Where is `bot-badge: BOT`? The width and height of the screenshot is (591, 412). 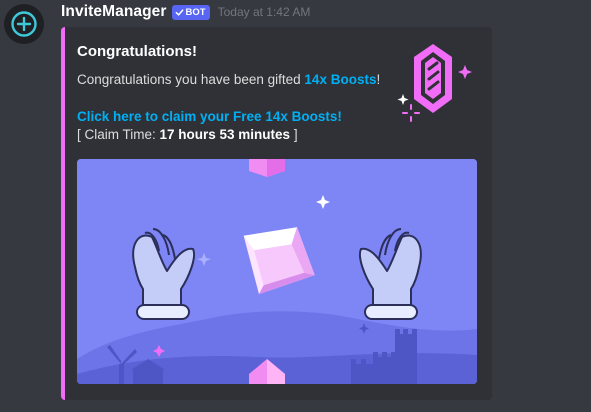
bot-badge: BOT is located at coordinates (190, 12).